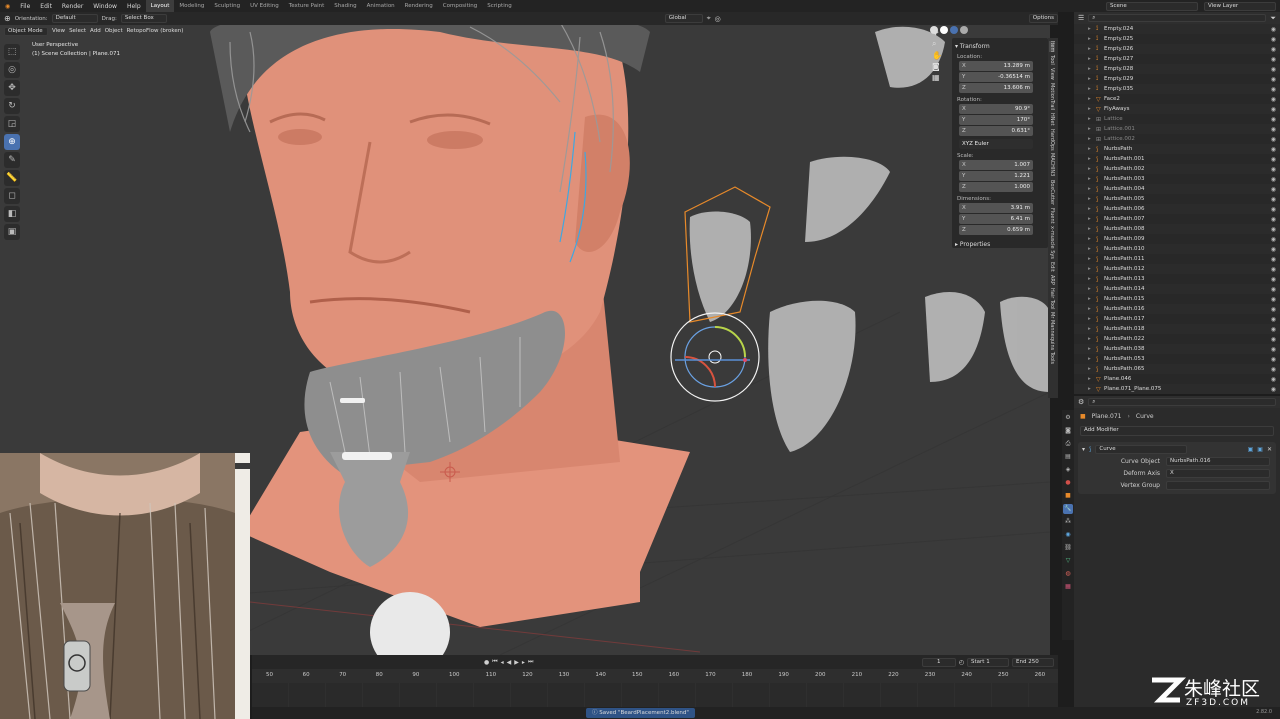 Image resolution: width=1280 pixels, height=719 pixels. Describe the element at coordinates (1033, 662) in the screenshot. I see `end-frame-field: End 250` at that location.